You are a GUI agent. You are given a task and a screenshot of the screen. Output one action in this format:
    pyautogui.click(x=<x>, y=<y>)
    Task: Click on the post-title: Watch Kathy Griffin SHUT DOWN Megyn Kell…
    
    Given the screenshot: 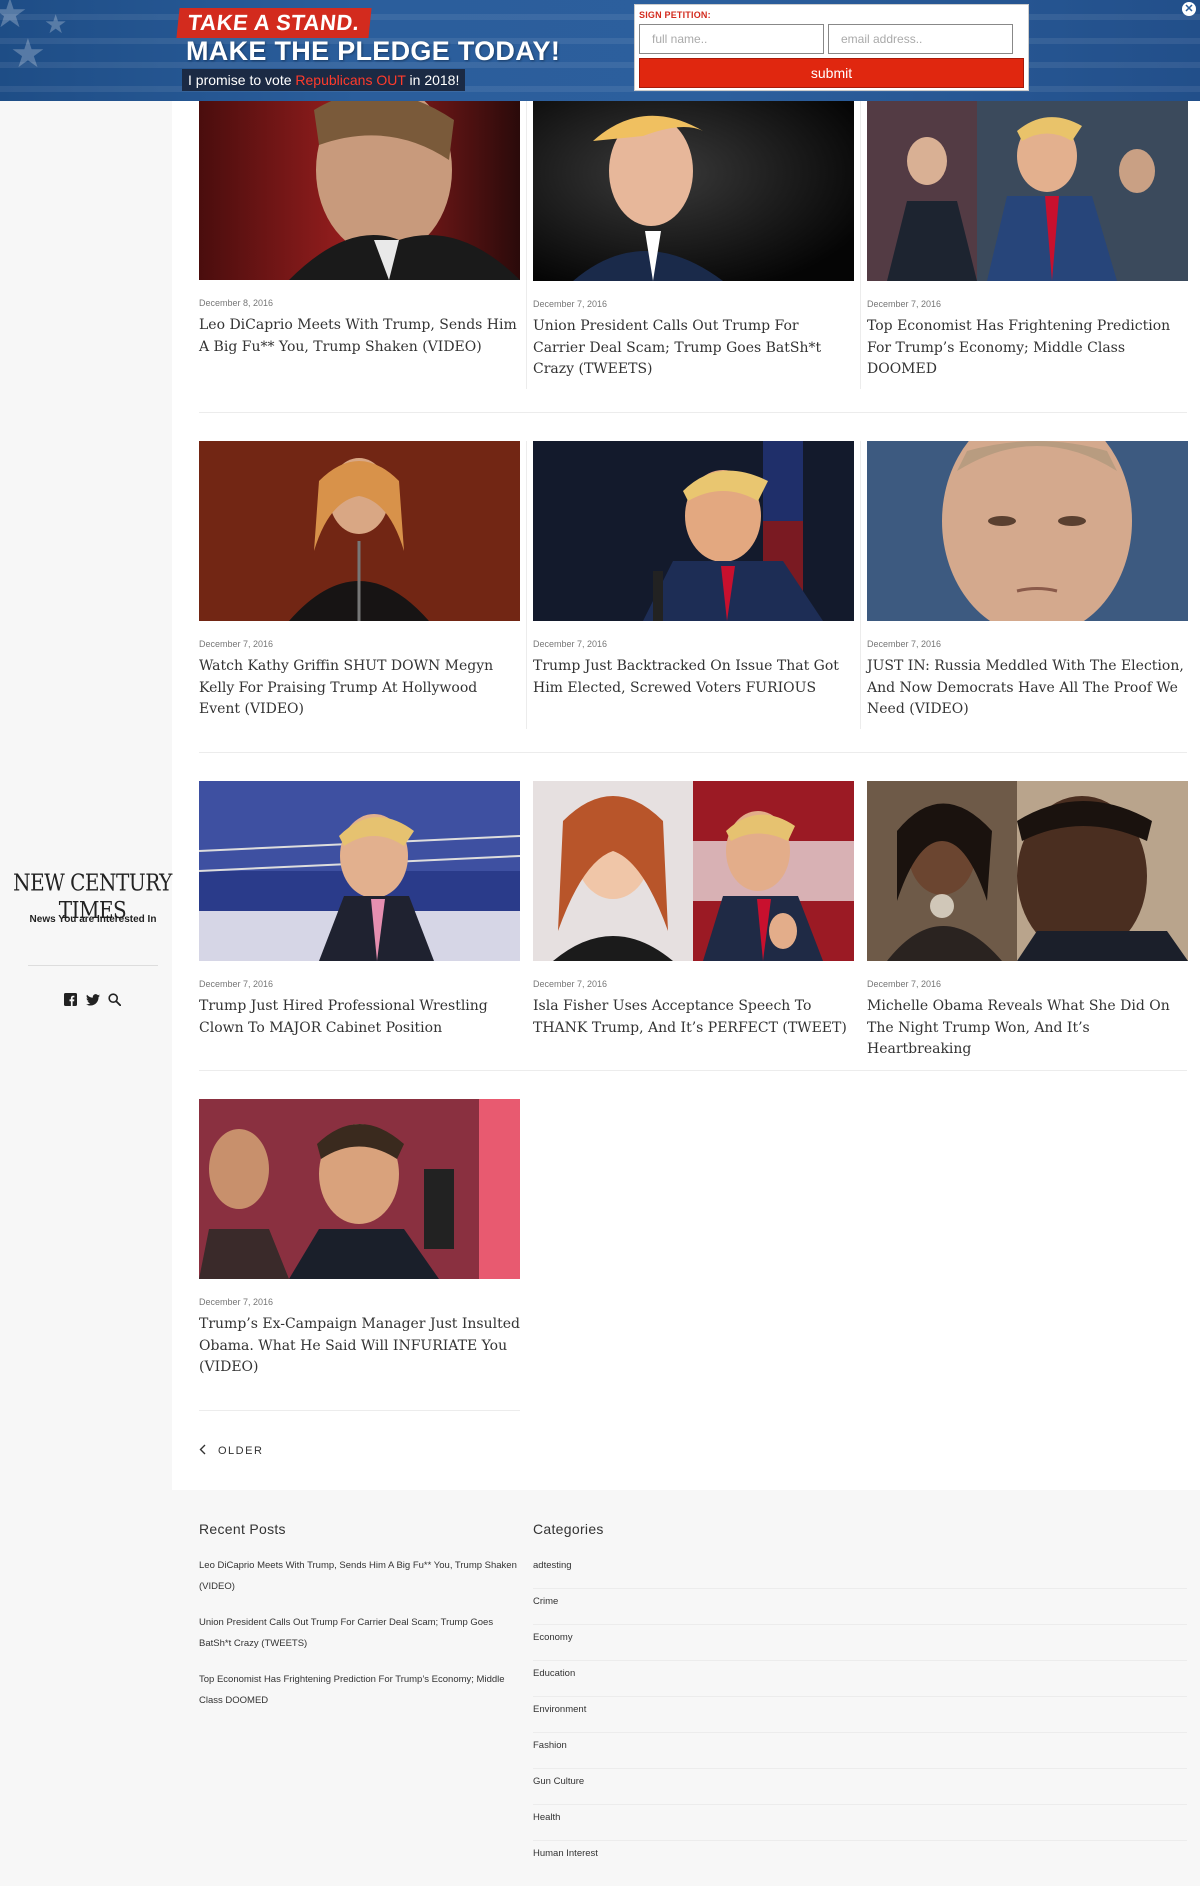 What is the action you would take?
    pyautogui.click(x=359, y=688)
    